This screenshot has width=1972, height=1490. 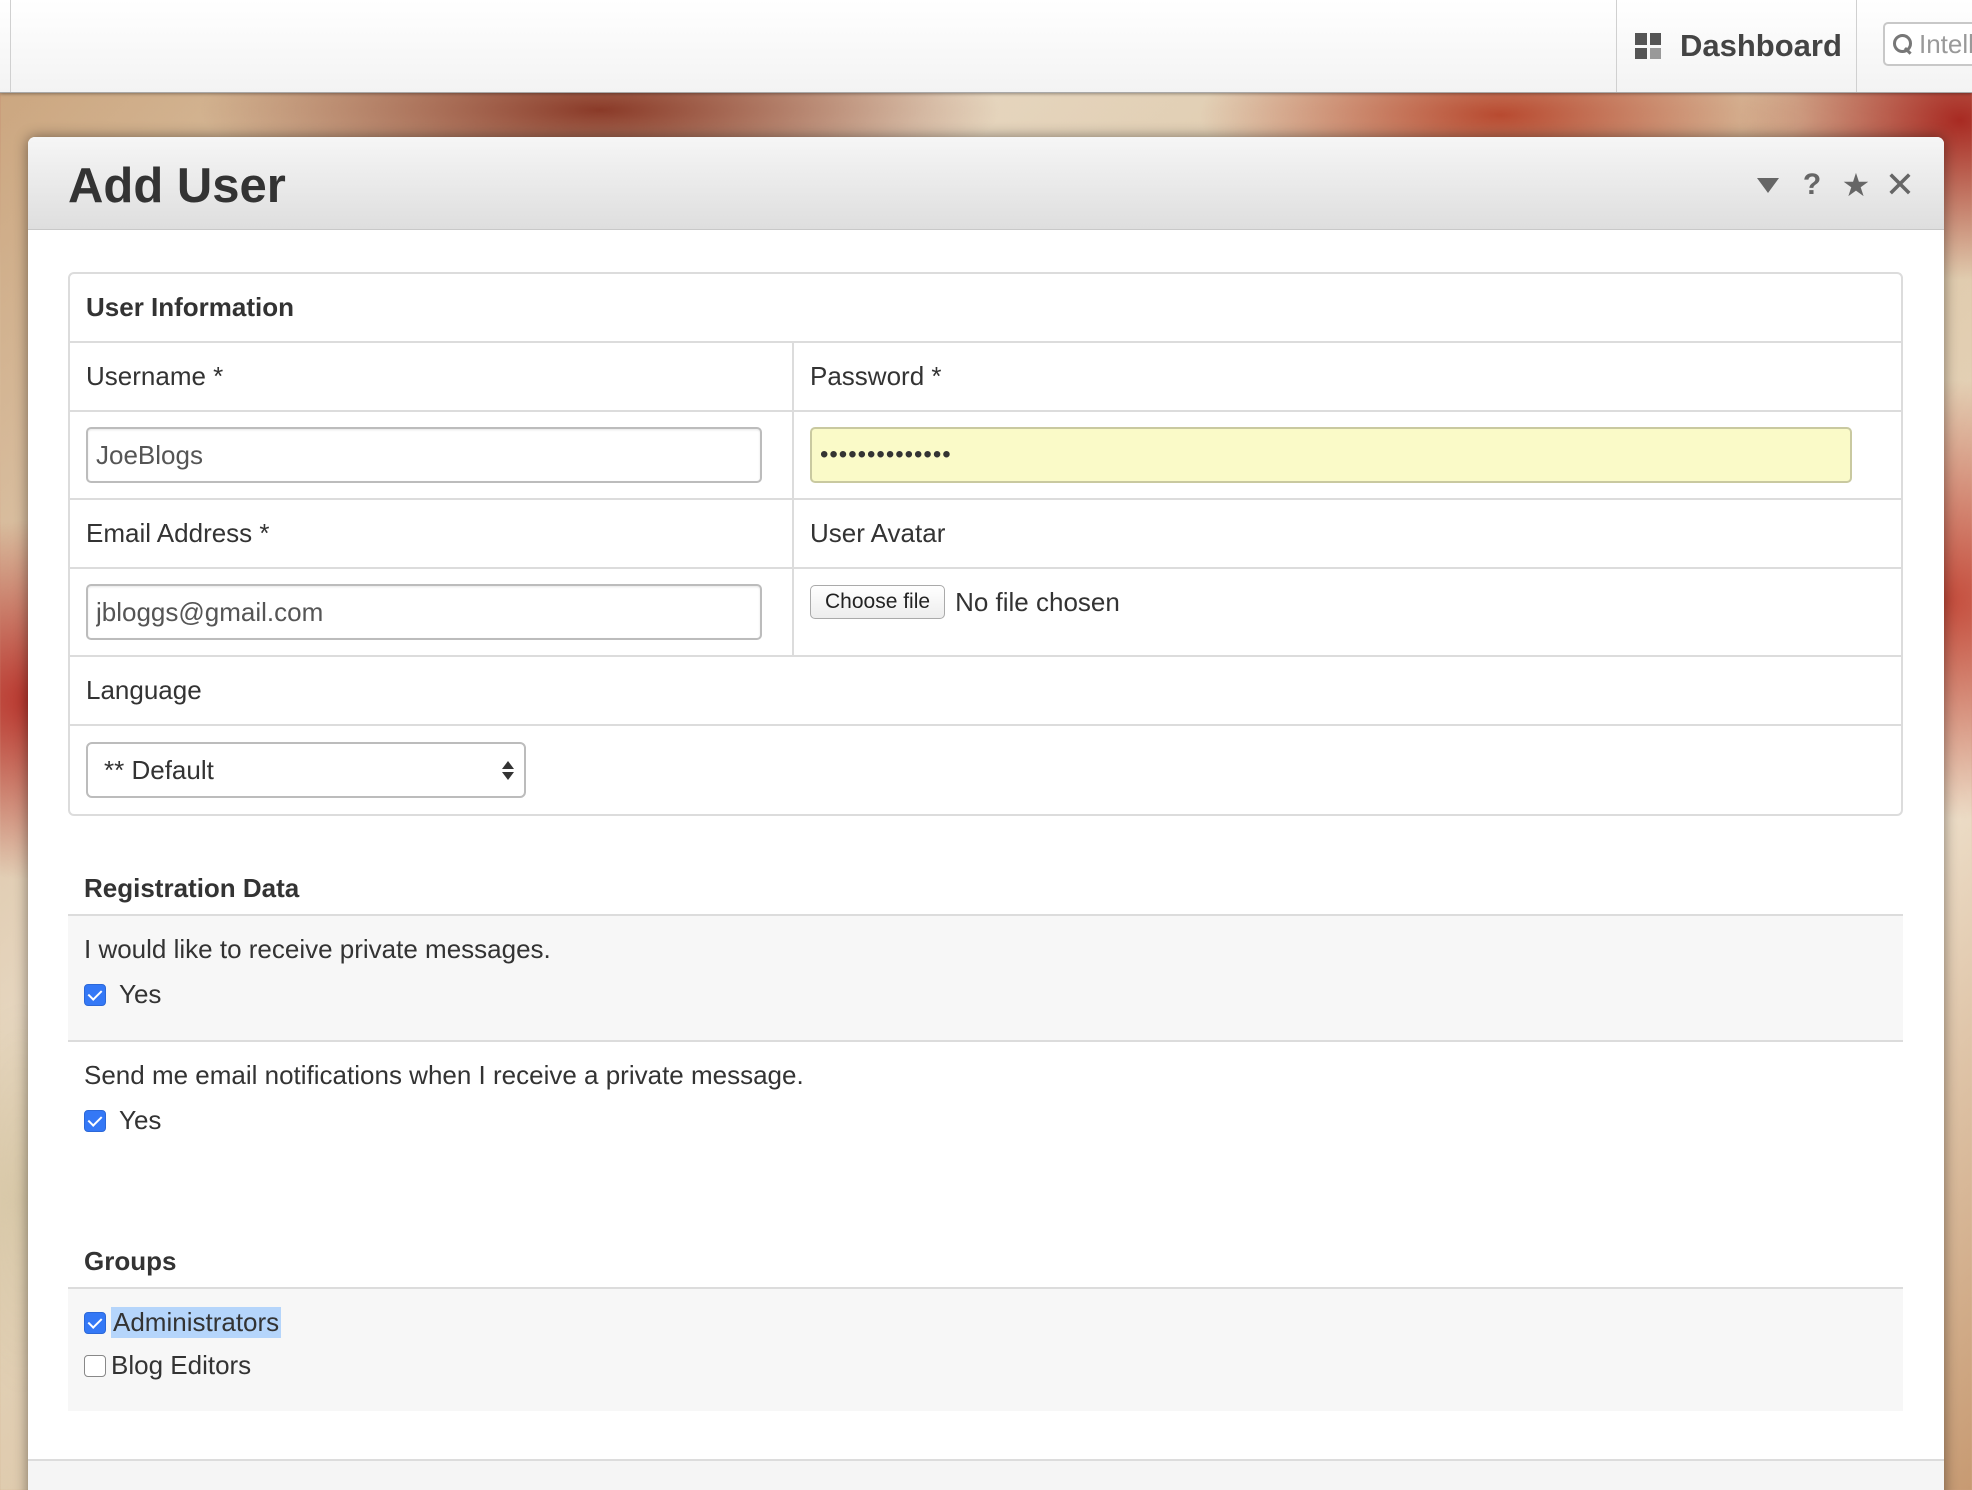 I want to click on email-avatar-label-row: Email Address * User Avatar, so click(x=985, y=534).